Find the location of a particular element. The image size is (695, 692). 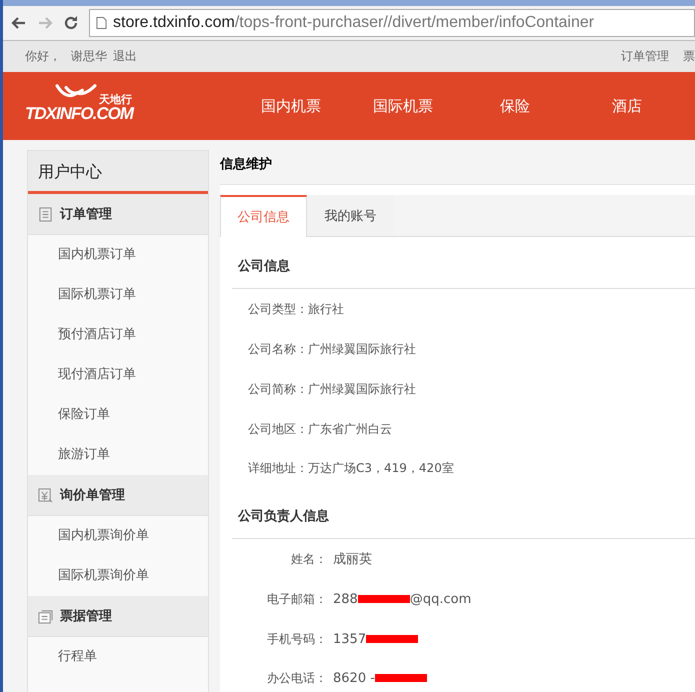

greeting-text: 你好， is located at coordinates (43, 56).